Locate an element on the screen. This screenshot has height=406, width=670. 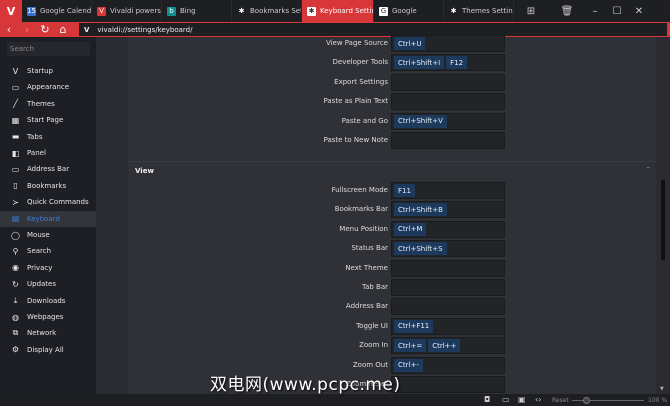
zoom-slider is located at coordinates (608, 400).